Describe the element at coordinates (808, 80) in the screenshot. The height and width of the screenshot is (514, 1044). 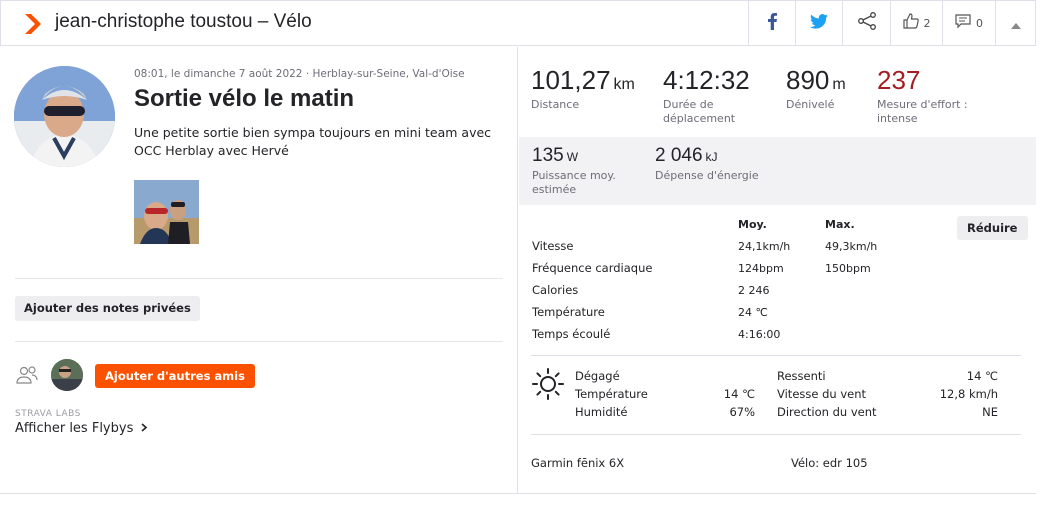
I see `elevation-value: 890` at that location.